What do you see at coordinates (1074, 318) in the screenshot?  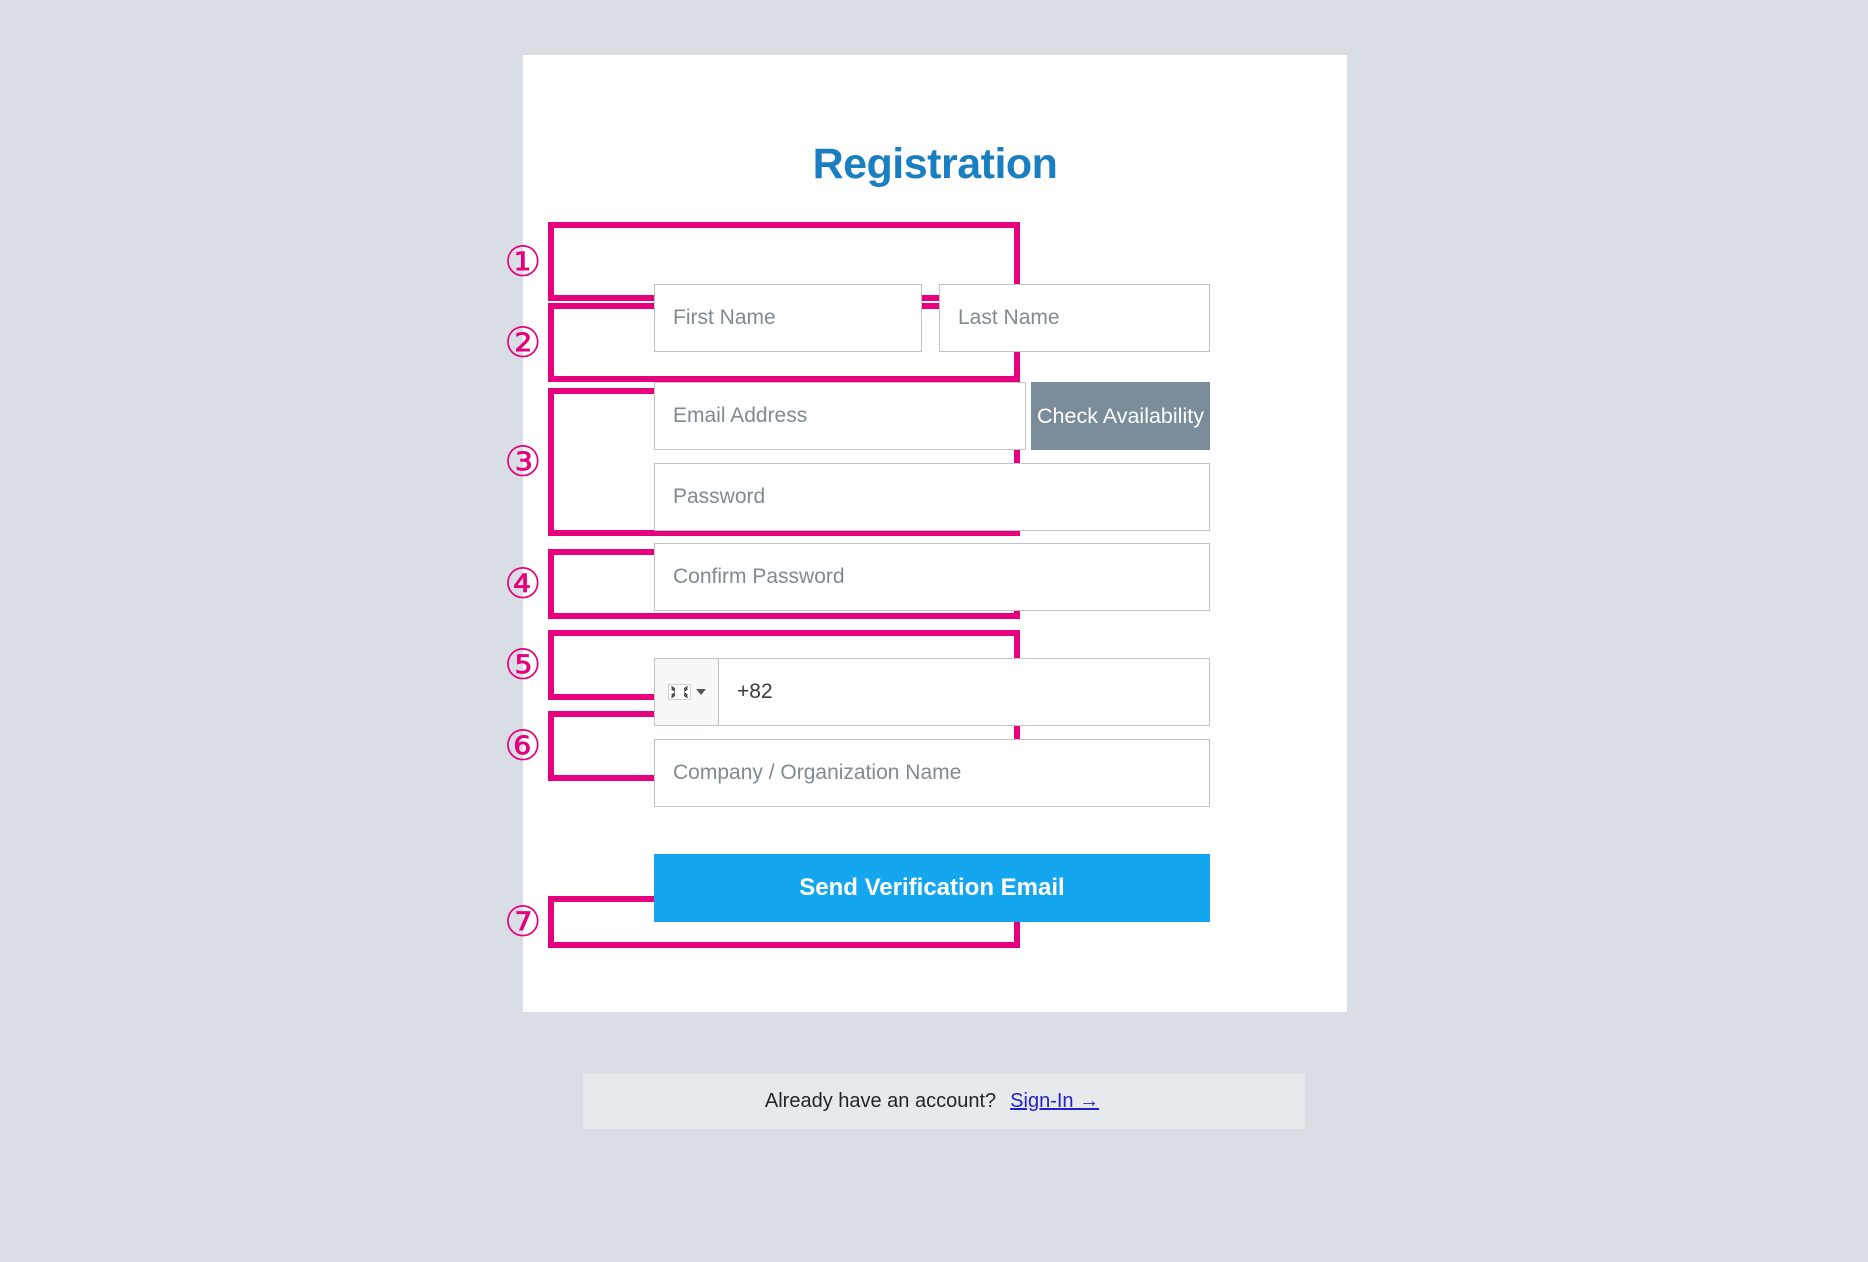 I see `last-name-input` at bounding box center [1074, 318].